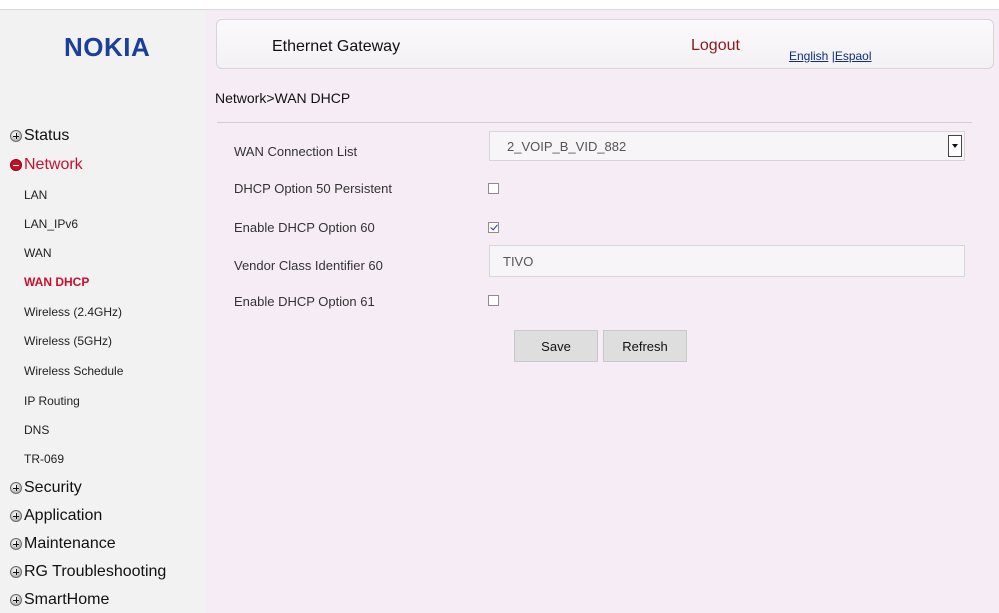 This screenshot has height=613, width=999. What do you see at coordinates (853, 56) in the screenshot?
I see `lang-spanish-link: Espaol` at bounding box center [853, 56].